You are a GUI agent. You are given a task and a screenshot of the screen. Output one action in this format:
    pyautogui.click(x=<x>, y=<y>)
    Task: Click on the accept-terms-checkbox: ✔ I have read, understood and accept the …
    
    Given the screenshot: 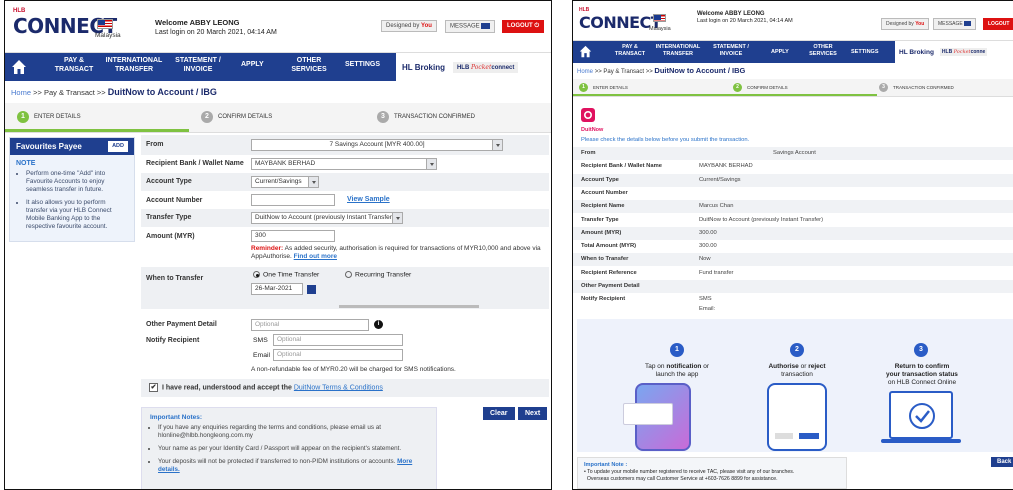 What is the action you would take?
    pyautogui.click(x=266, y=387)
    